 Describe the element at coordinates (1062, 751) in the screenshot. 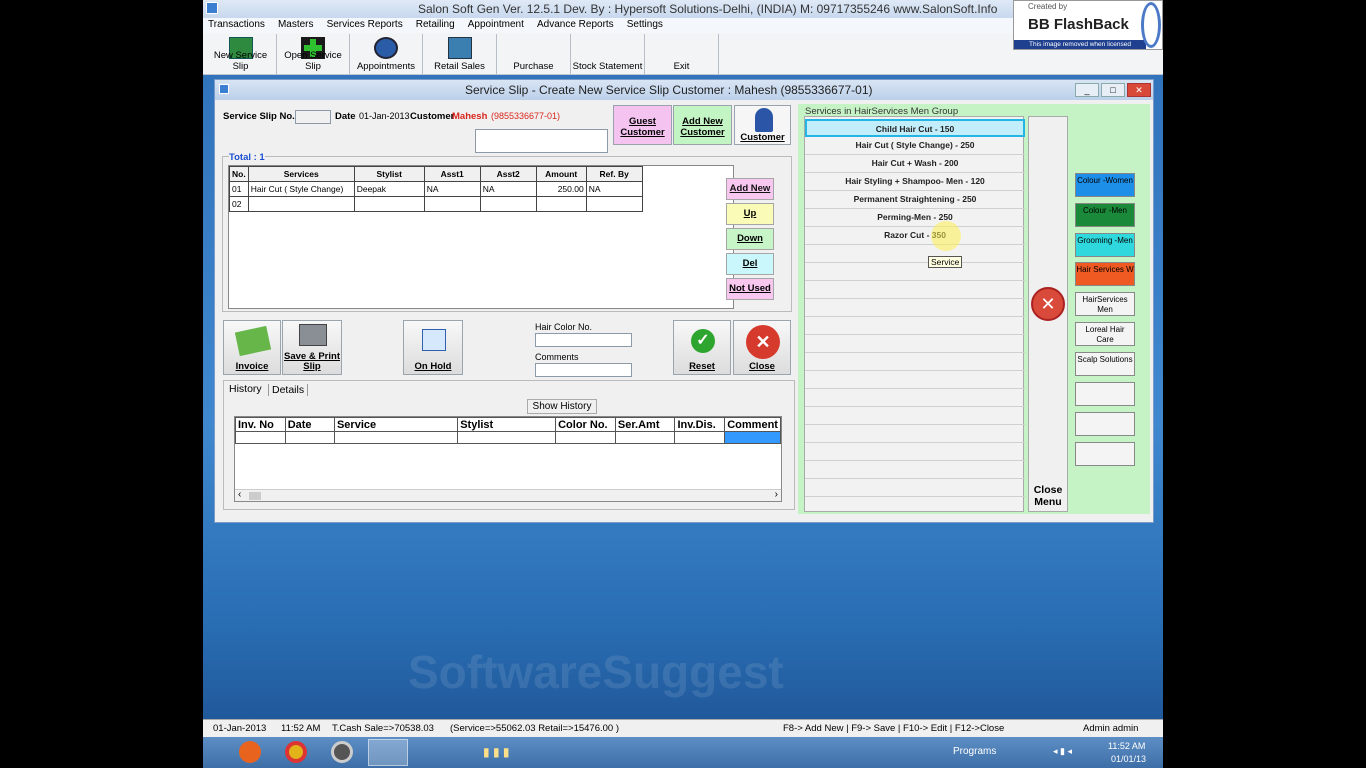

I see `tray-icons: ◂ ▮ ◂` at that location.